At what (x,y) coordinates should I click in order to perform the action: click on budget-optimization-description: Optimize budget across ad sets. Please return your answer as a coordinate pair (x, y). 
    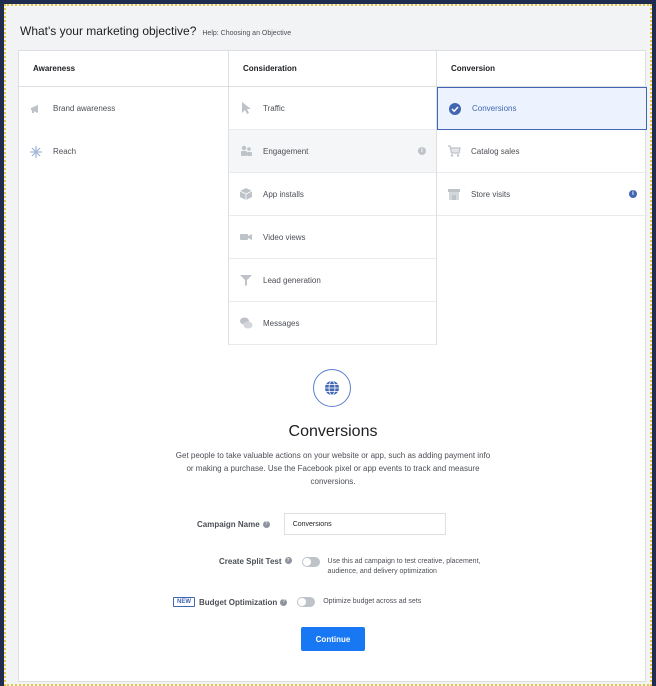
    Looking at the image, I should click on (372, 601).